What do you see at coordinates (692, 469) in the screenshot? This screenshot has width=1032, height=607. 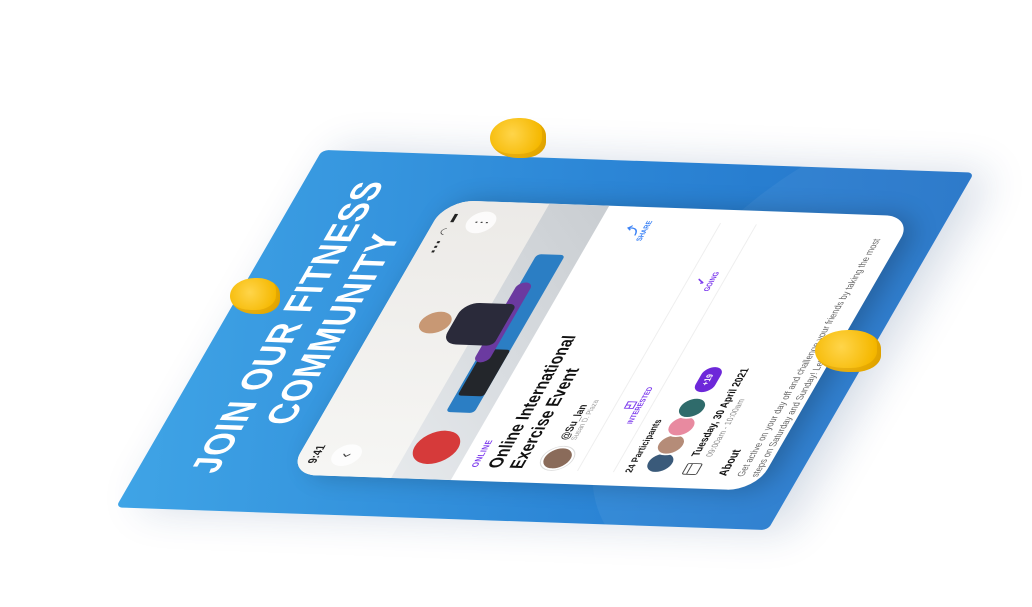 I see `calendar-icon` at bounding box center [692, 469].